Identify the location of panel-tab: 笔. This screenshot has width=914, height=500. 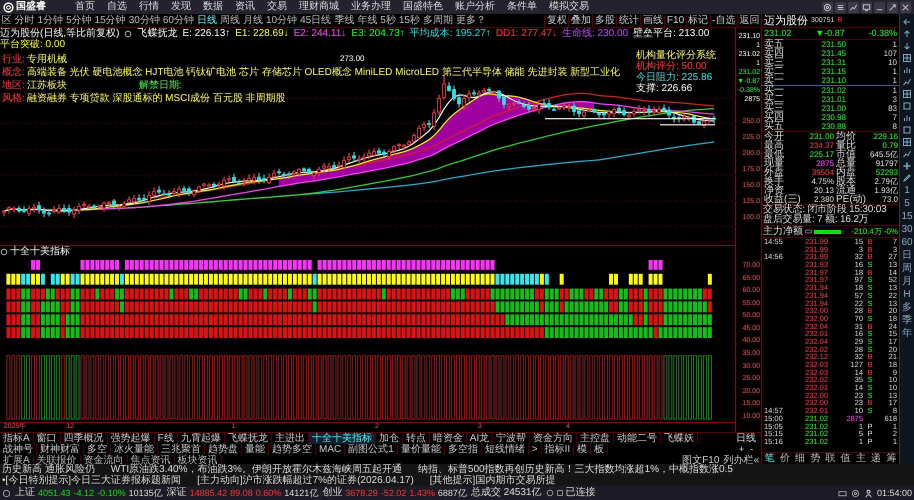
(769, 458).